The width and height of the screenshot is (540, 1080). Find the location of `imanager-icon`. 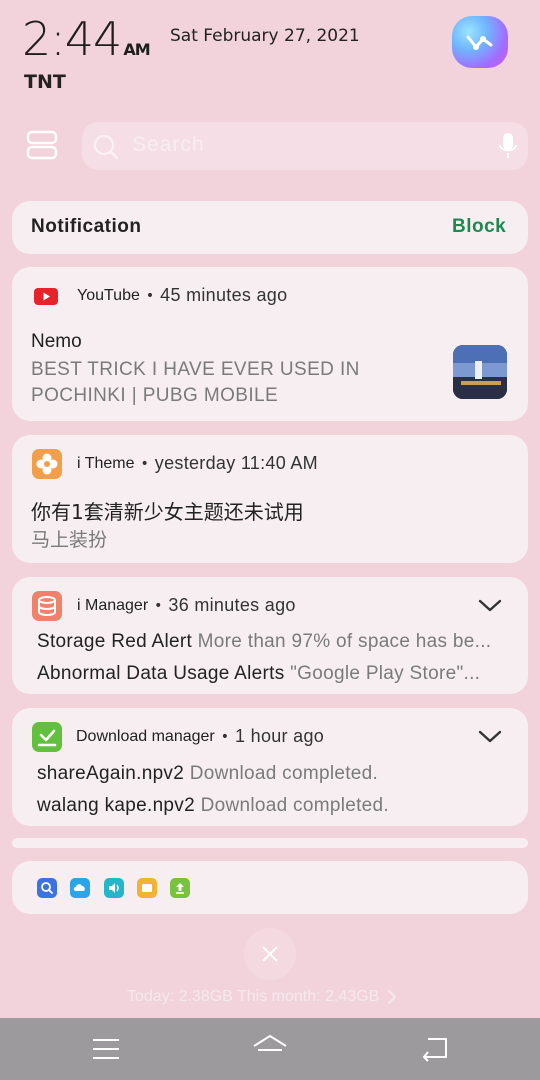

imanager-icon is located at coordinates (47, 606).